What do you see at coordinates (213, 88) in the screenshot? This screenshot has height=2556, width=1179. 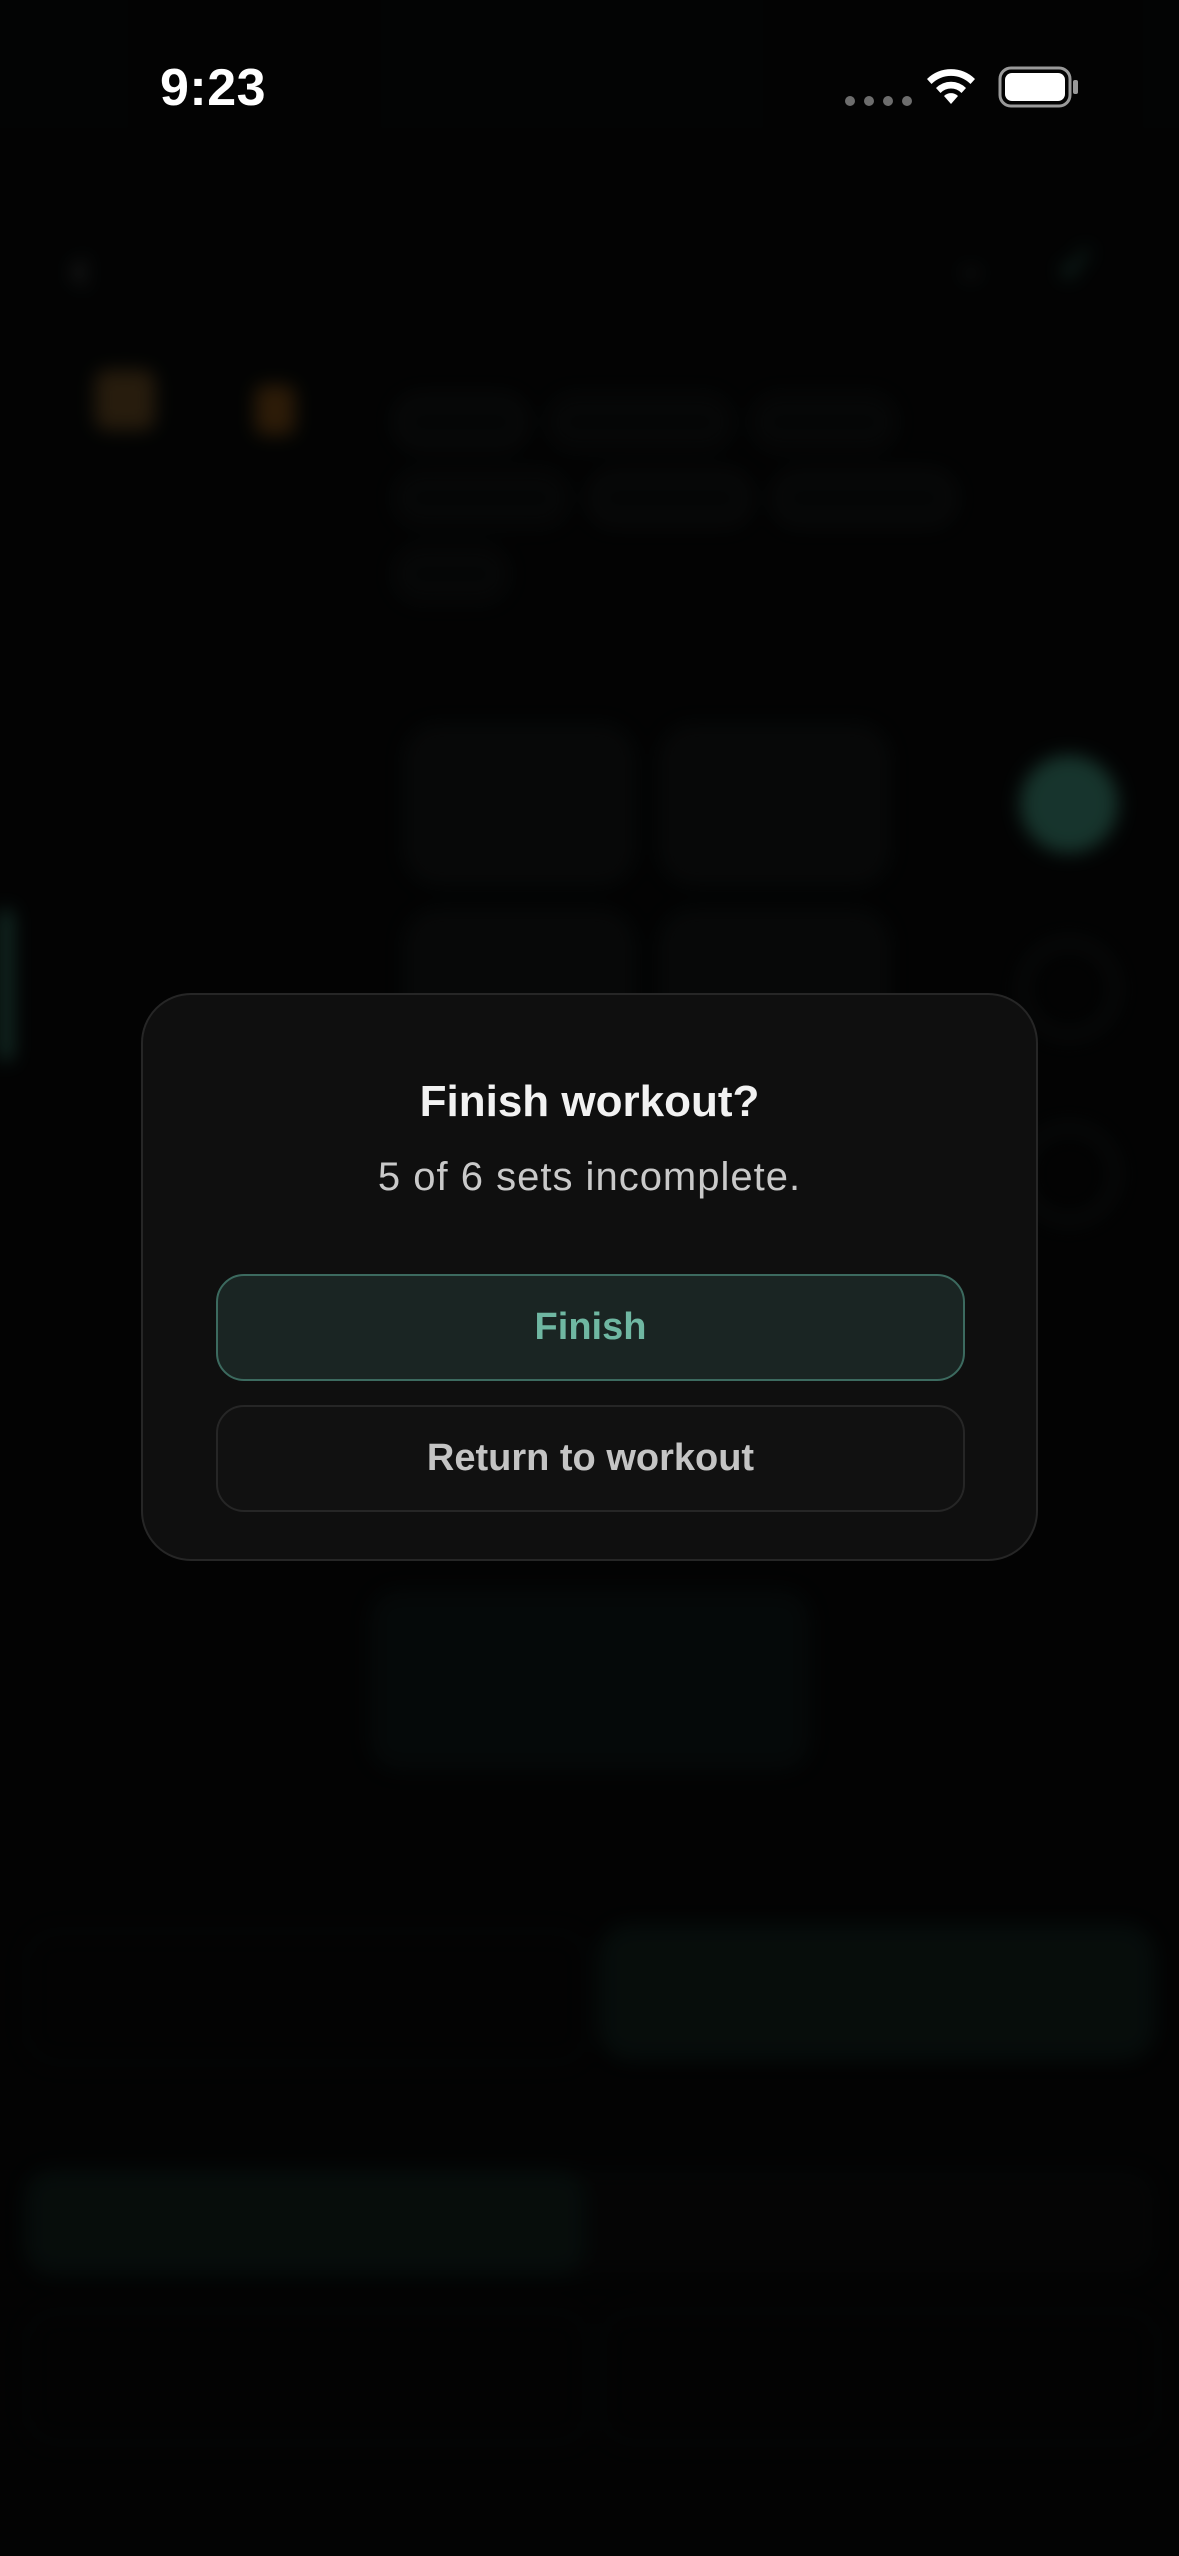 I see `status-time: 9:23` at bounding box center [213, 88].